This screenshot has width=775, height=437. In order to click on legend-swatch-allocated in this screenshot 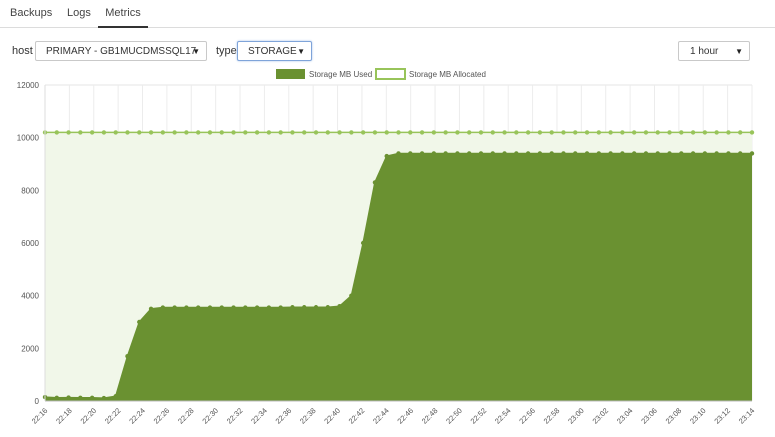, I will do `click(390, 74)`.